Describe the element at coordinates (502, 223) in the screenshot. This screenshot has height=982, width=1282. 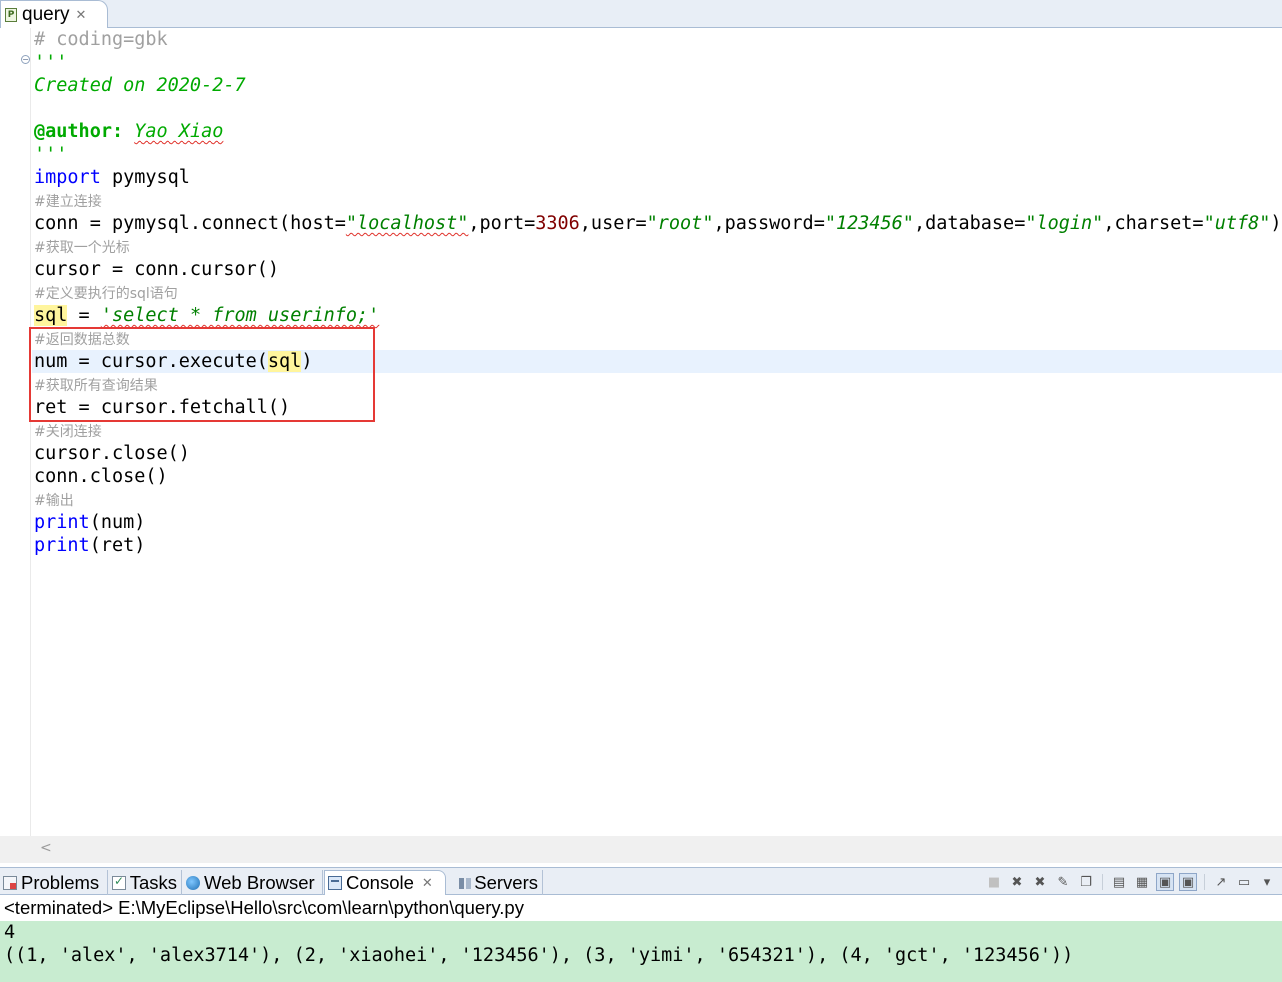
I see `port-arg: ,port=` at that location.